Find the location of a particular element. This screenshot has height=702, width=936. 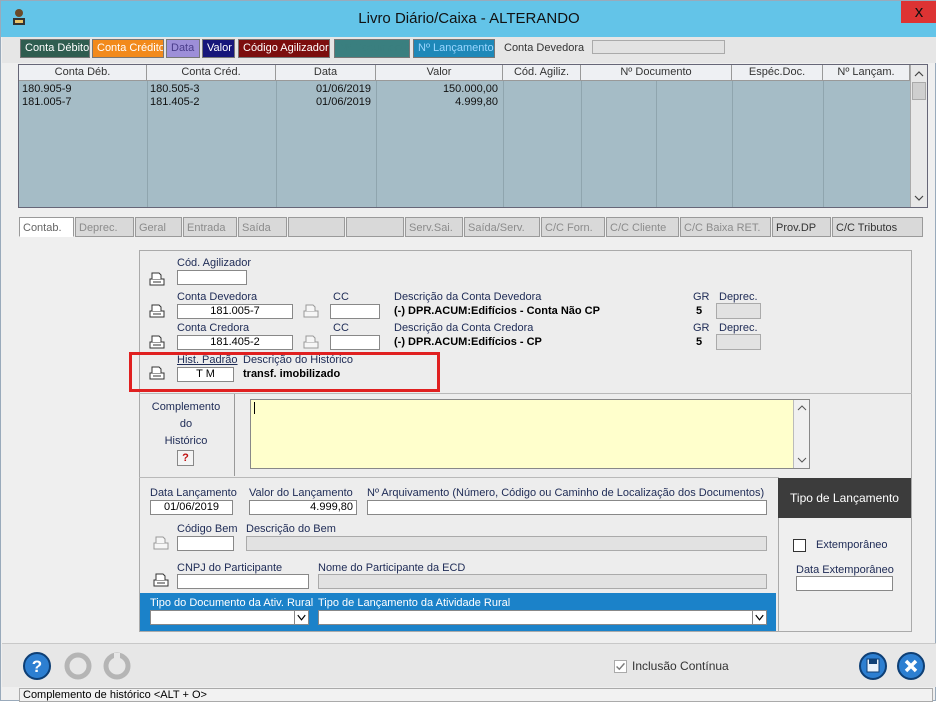

field-tab-1: Conta Crédito is located at coordinates (128, 48).